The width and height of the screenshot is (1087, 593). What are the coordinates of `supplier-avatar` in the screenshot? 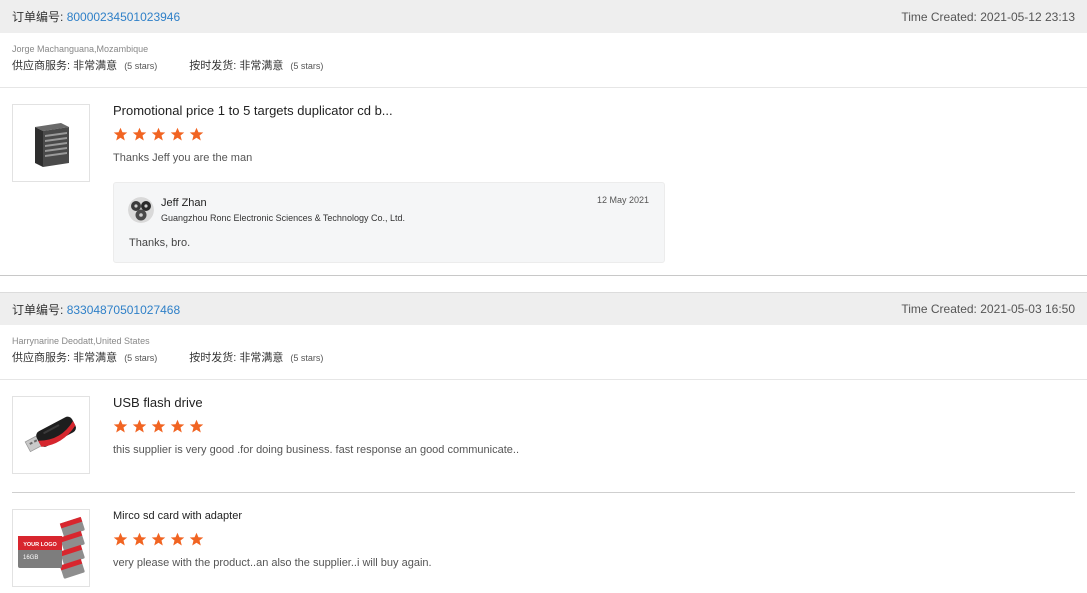 It's located at (141, 210).